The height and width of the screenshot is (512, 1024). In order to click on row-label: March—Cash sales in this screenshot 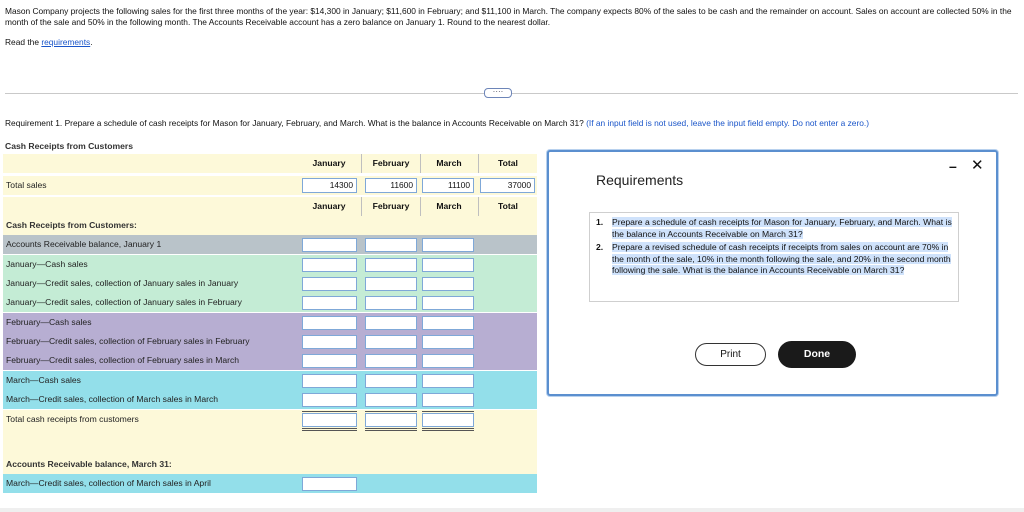, I will do `click(43, 380)`.